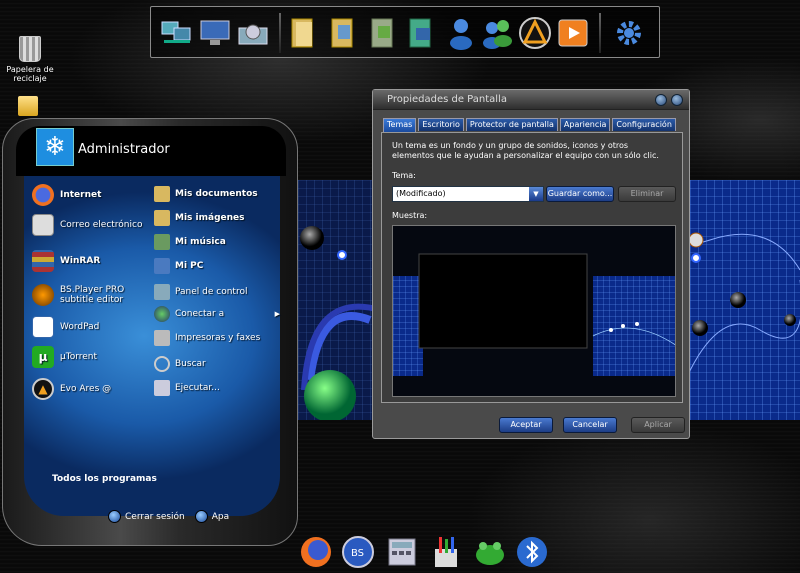  Describe the element at coordinates (220, 516) in the screenshot. I see `shutdown-label: Apa` at that location.